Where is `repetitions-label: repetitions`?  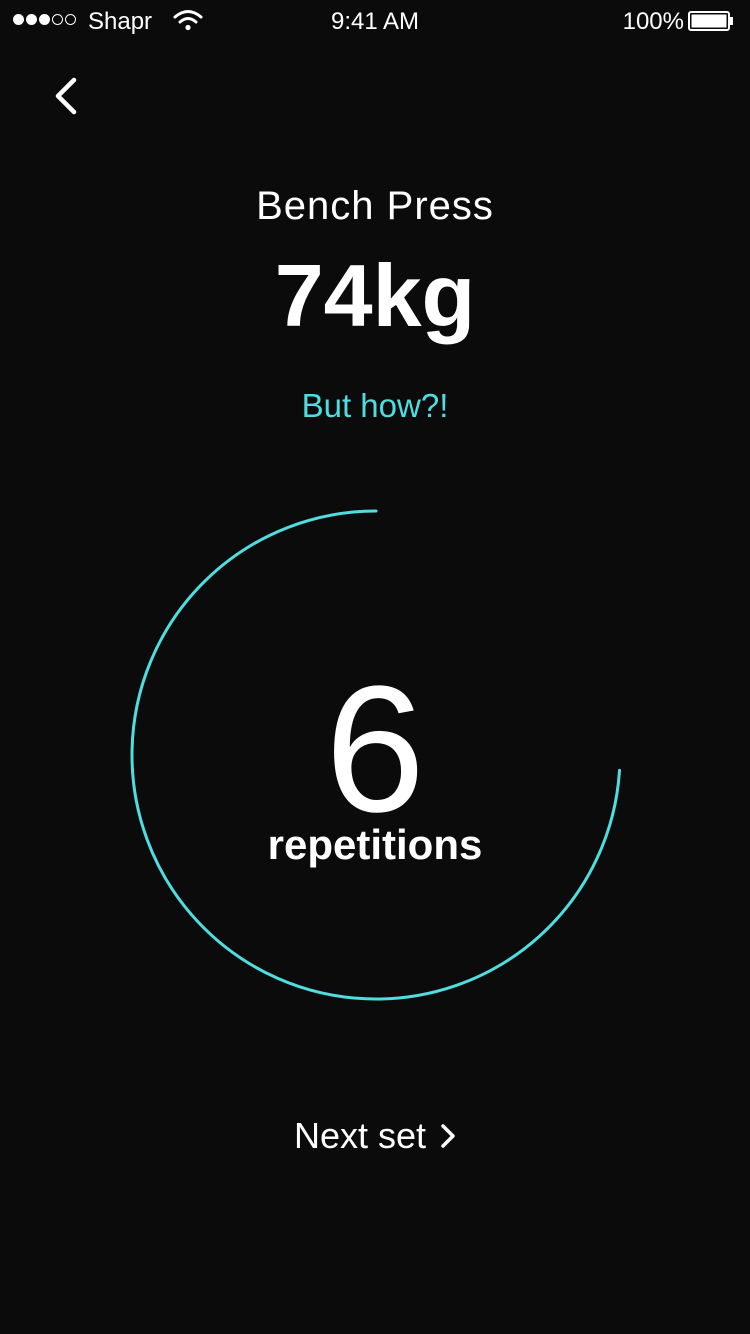
repetitions-label: repetitions is located at coordinates (375, 844).